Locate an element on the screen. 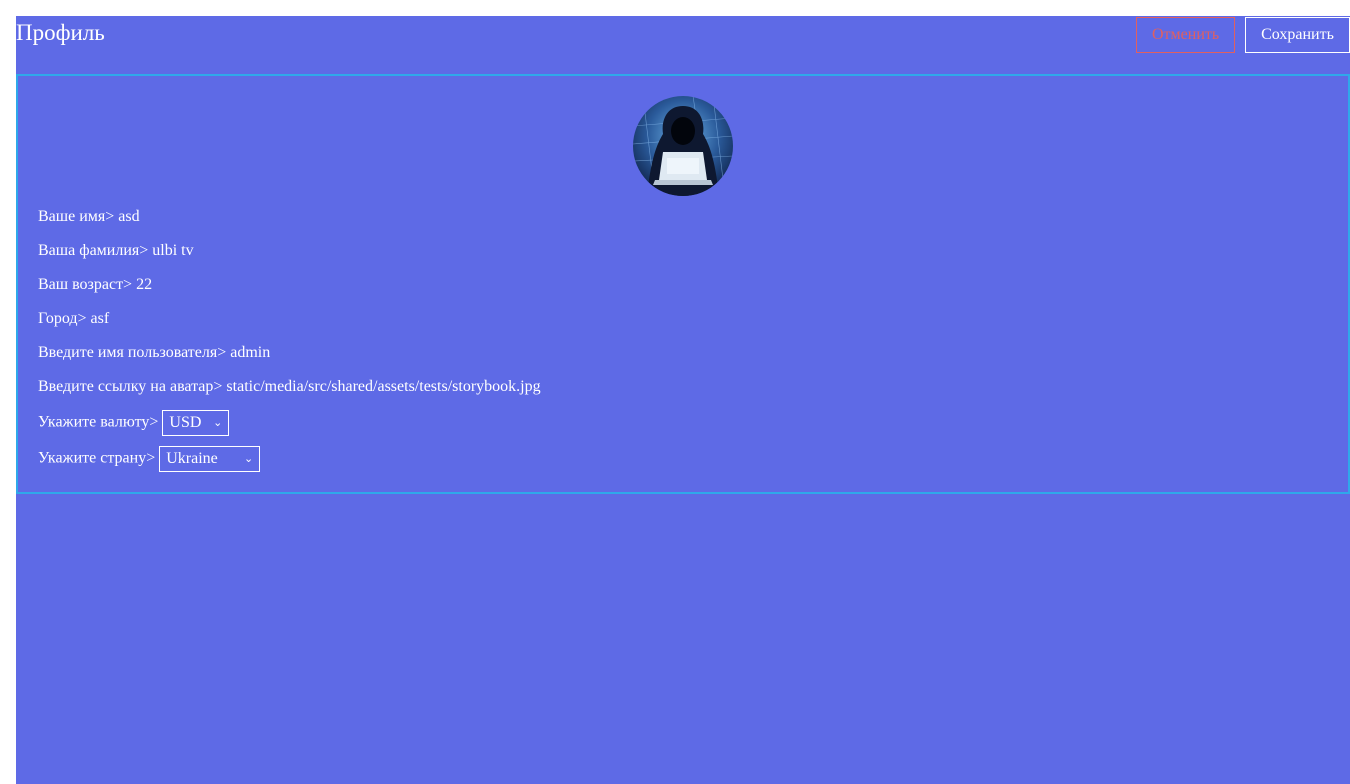 This screenshot has width=1350, height=784. page-header: Профиль Отменить Сохранить is located at coordinates (683, 44).